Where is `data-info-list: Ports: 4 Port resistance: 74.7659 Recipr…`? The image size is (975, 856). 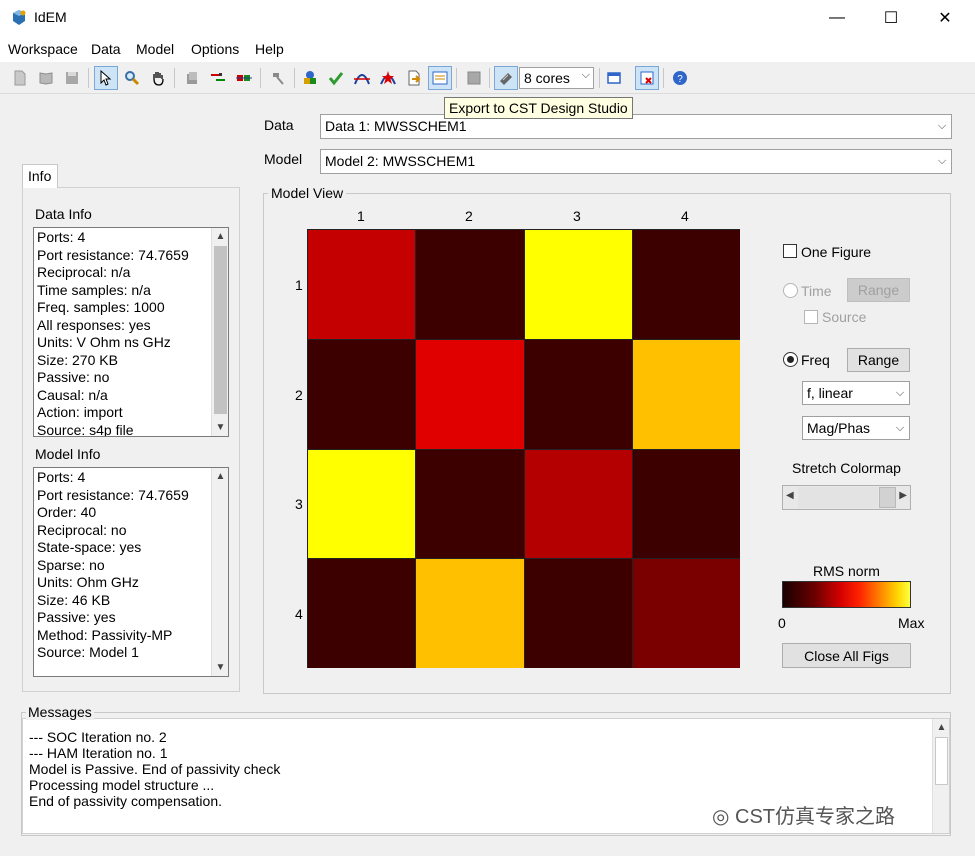 data-info-list: Ports: 4 Port resistance: 74.7659 Recipr… is located at coordinates (131, 332).